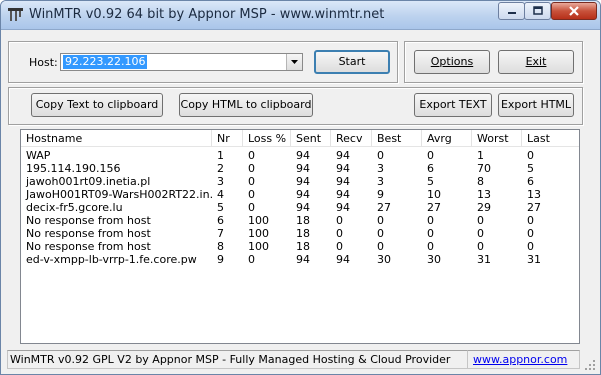 The width and height of the screenshot is (601, 375). Describe the element at coordinates (430, 181) in the screenshot. I see `cell-avrg: 5` at that location.